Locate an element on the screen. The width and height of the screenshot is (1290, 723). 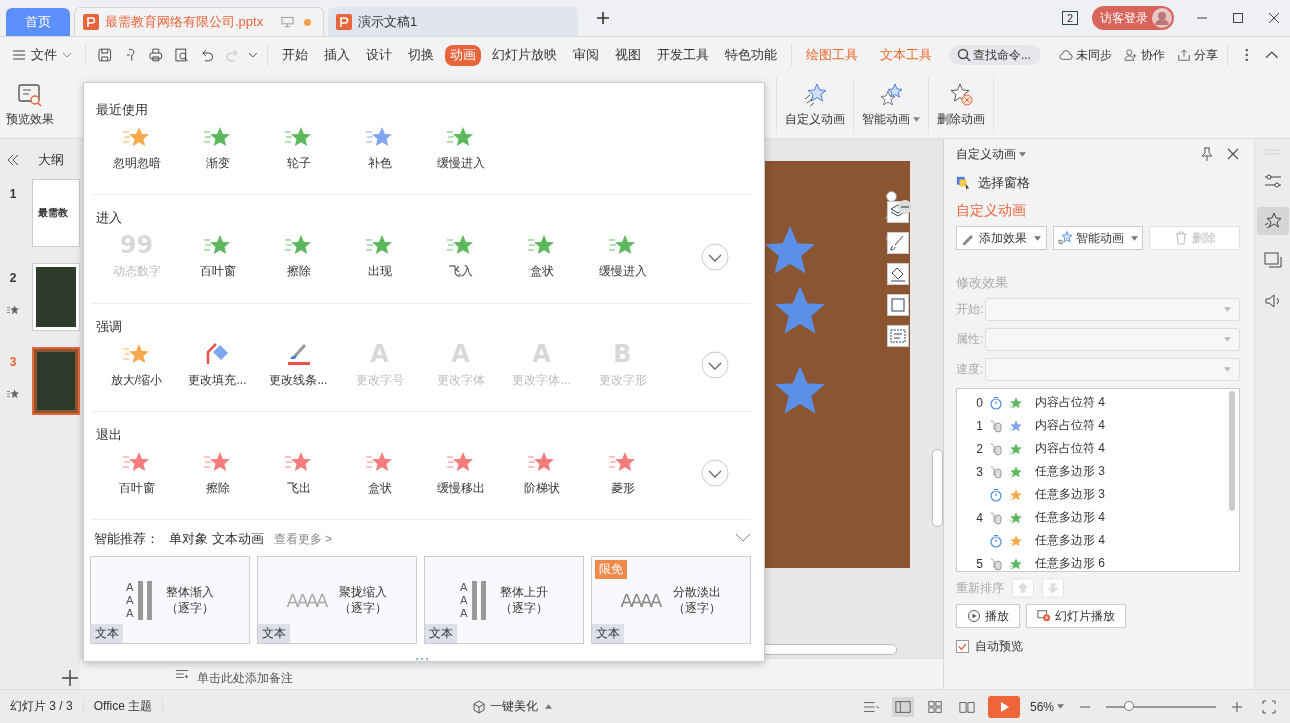
beautify-button: 一键美化 is located at coordinates (511, 706).